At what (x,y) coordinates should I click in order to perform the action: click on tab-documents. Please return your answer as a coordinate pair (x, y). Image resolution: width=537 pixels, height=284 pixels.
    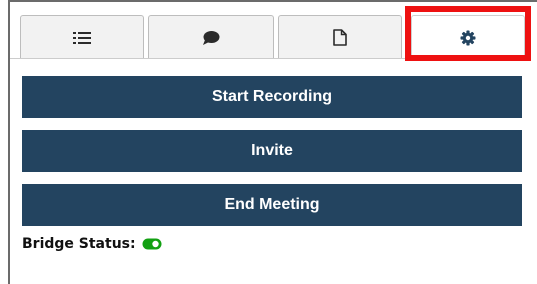
    Looking at the image, I should click on (340, 37).